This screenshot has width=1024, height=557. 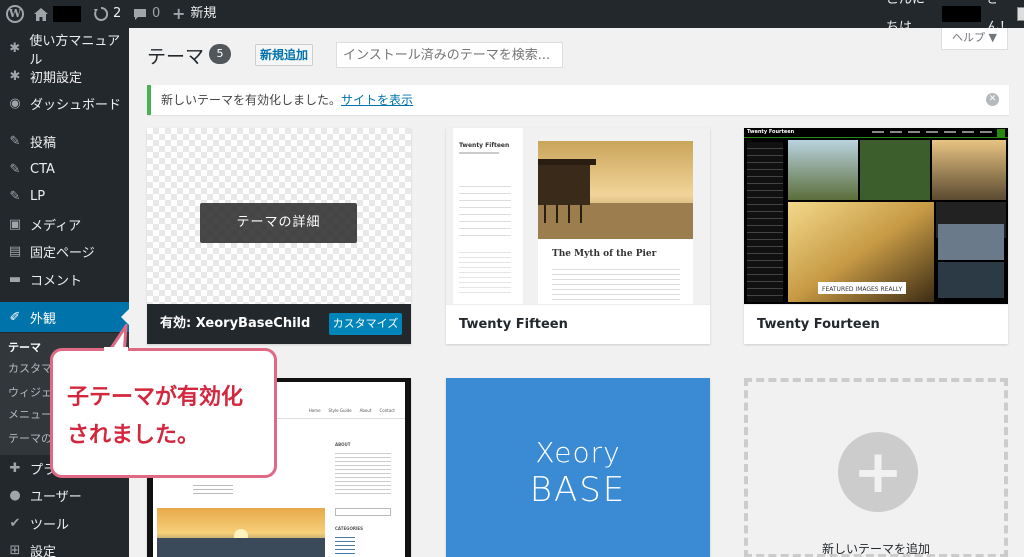 I want to click on user-icon: ●, so click(x=15, y=495).